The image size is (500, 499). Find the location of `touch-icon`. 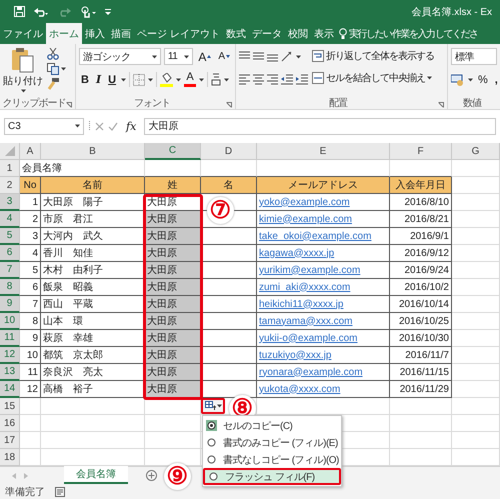

touch-icon is located at coordinates (88, 12).